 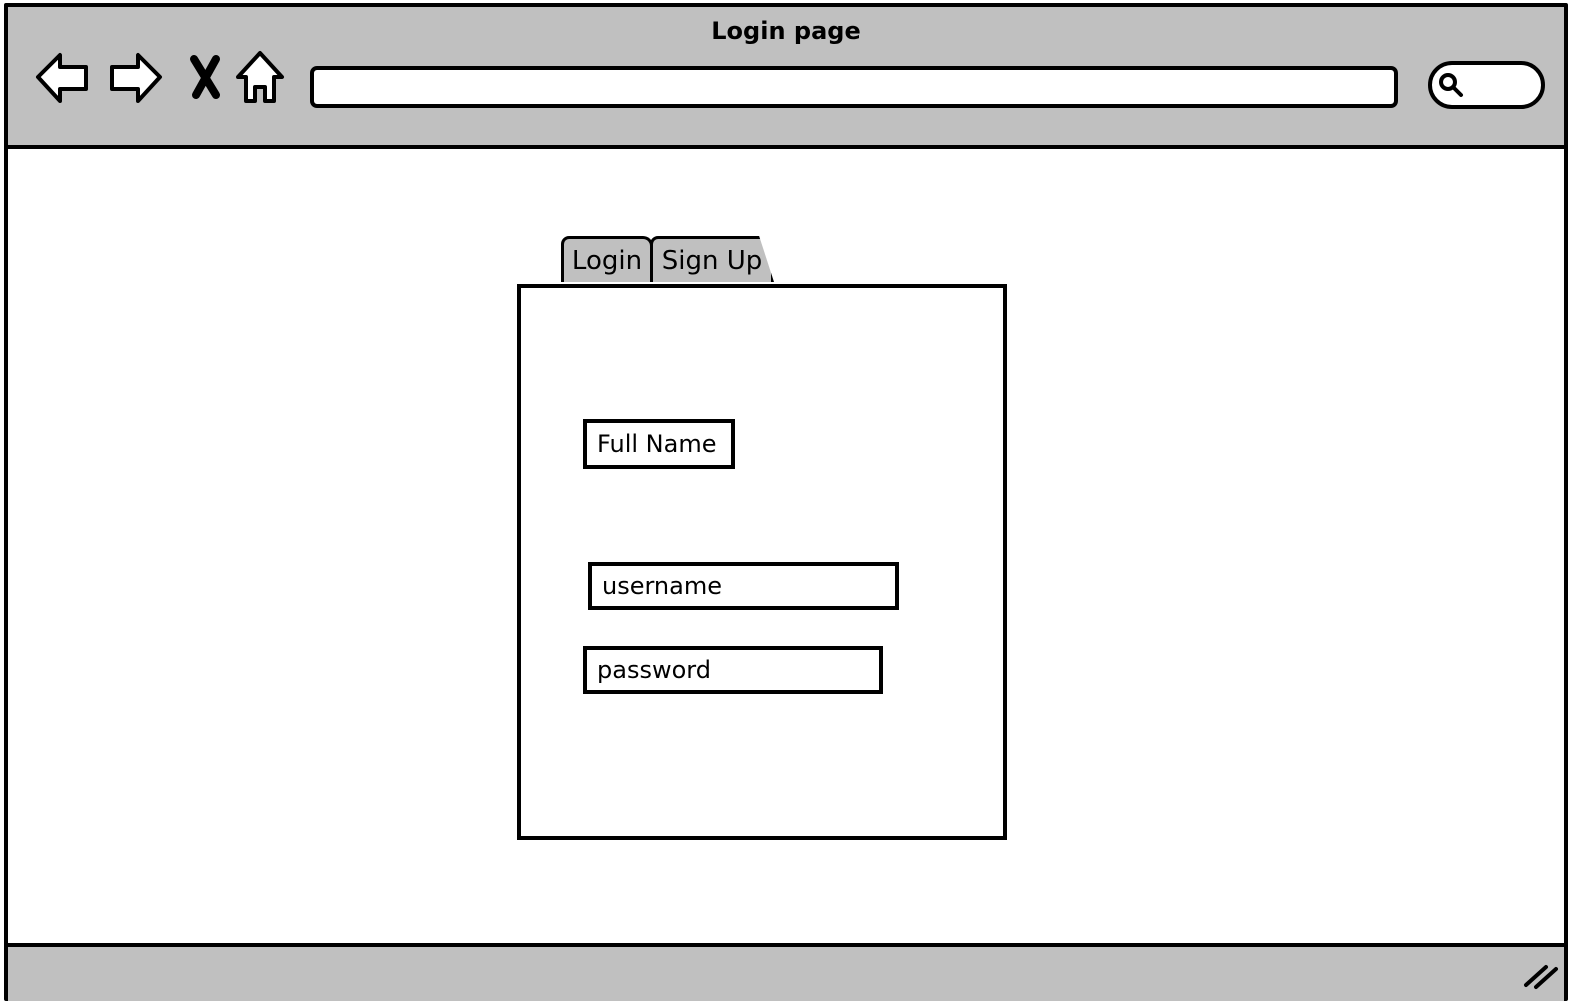 What do you see at coordinates (206, 77) in the screenshot?
I see `close-icon` at bounding box center [206, 77].